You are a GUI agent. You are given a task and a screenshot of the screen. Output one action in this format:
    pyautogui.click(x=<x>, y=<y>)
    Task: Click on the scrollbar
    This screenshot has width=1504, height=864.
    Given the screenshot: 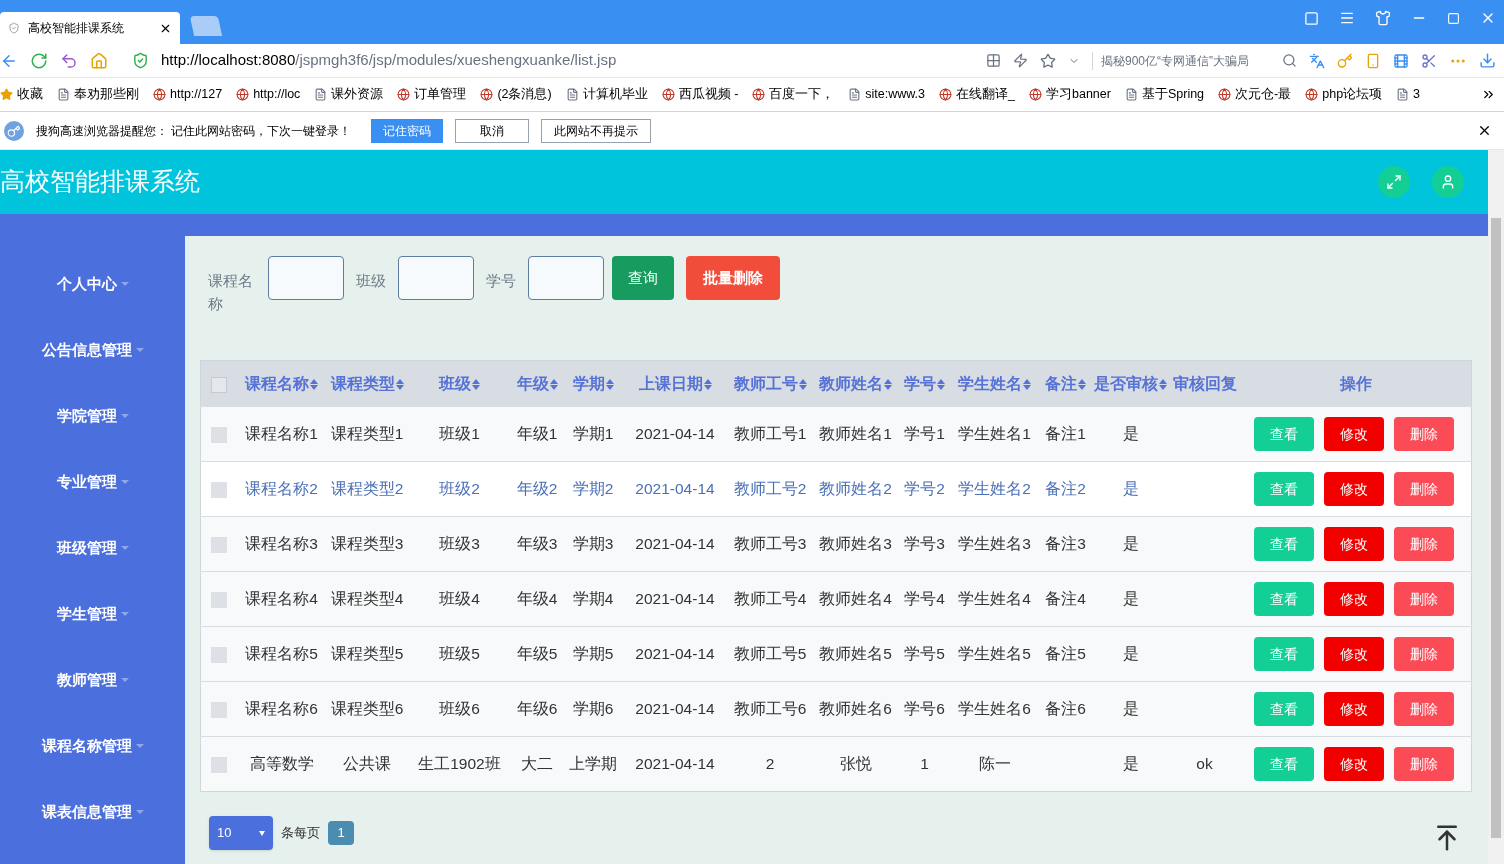 What is the action you would take?
    pyautogui.click(x=1496, y=507)
    